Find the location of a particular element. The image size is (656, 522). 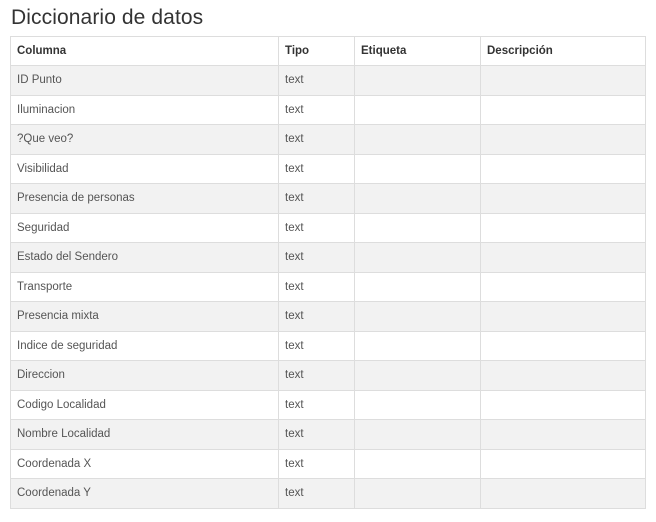

cell-columna: Indice de seguridad is located at coordinates (144, 345).